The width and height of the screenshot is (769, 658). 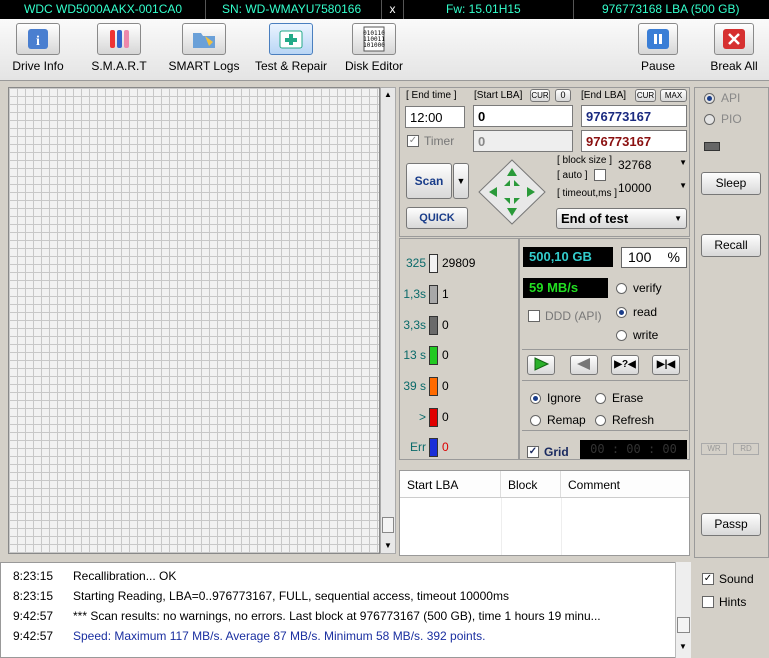 I want to click on drive-info-button: i Drive Info, so click(x=38, y=48).